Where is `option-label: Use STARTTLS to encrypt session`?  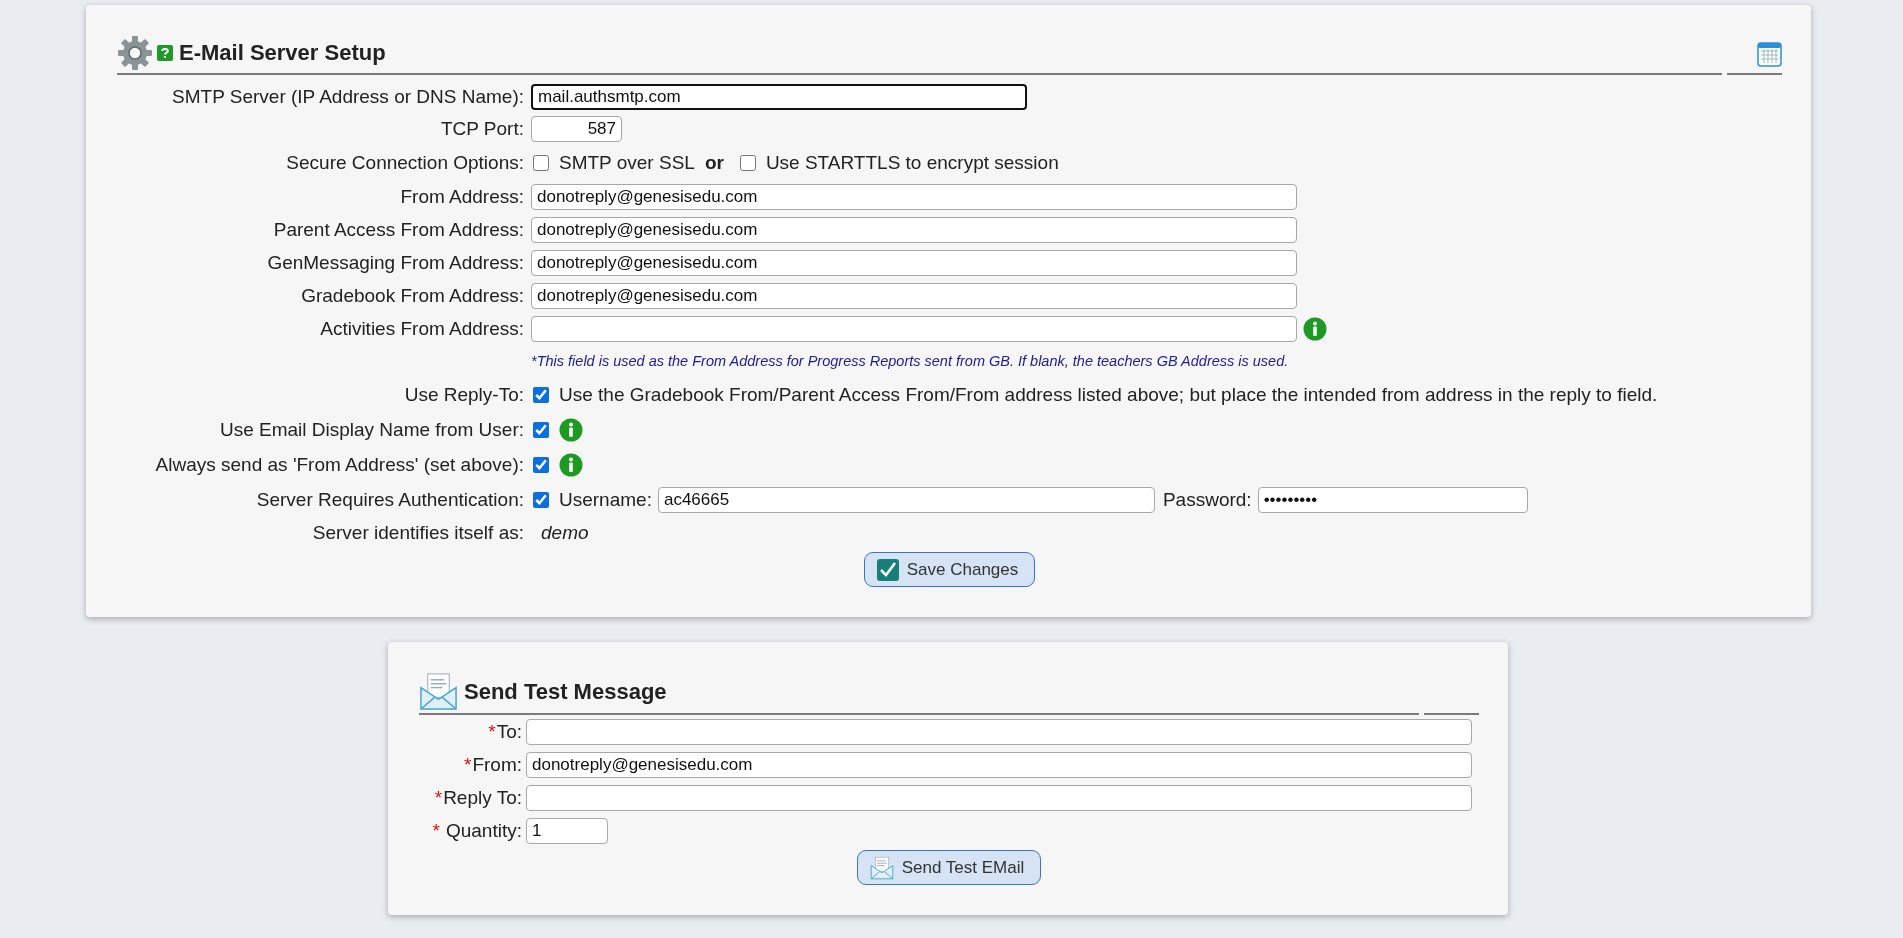 option-label: Use STARTTLS to encrypt session is located at coordinates (912, 162).